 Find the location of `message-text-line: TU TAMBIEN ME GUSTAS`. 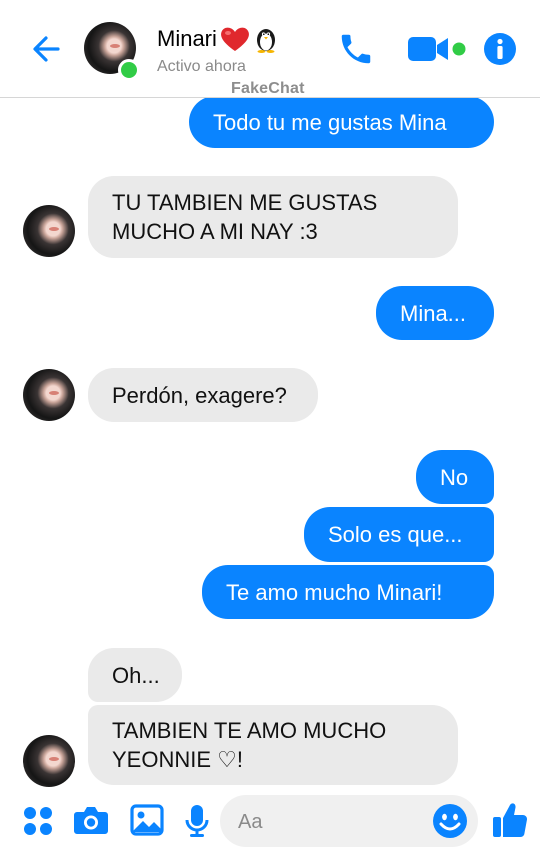

message-text-line: TU TAMBIEN ME GUSTAS is located at coordinates (245, 202).